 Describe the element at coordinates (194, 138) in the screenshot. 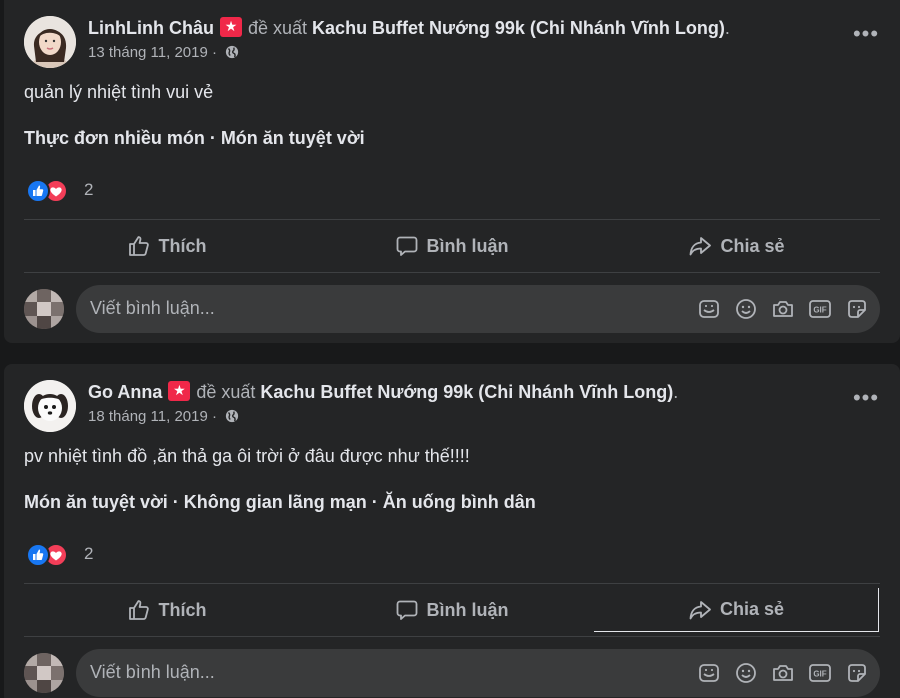

I see `post-tags: Thực đơn nhiều món · Món ăn tuyệt vời` at that location.